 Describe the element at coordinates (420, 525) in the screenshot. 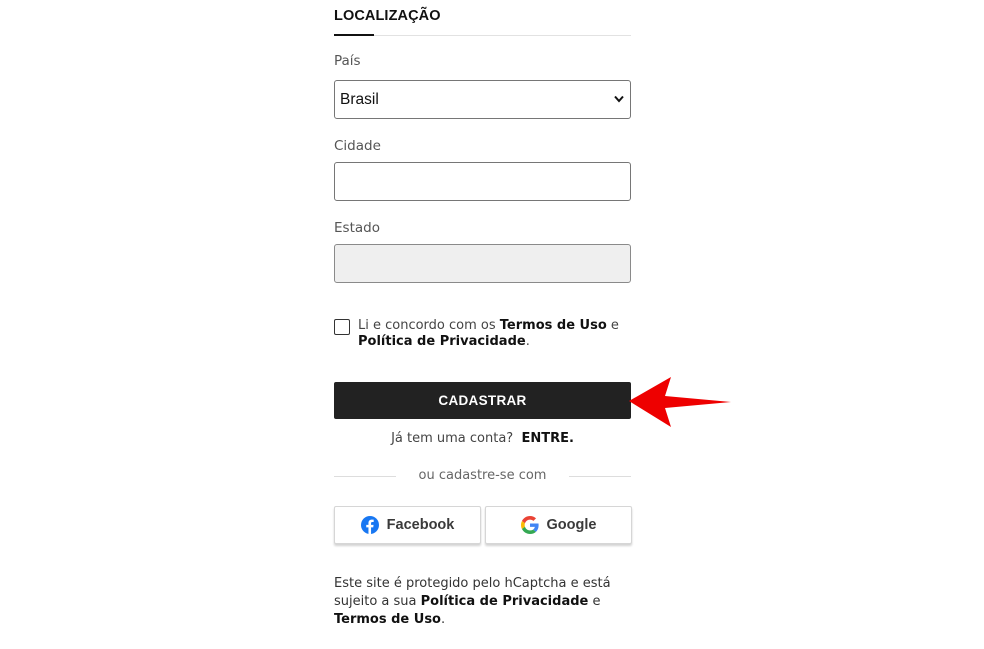

I see `facebook-label: Facebook` at that location.